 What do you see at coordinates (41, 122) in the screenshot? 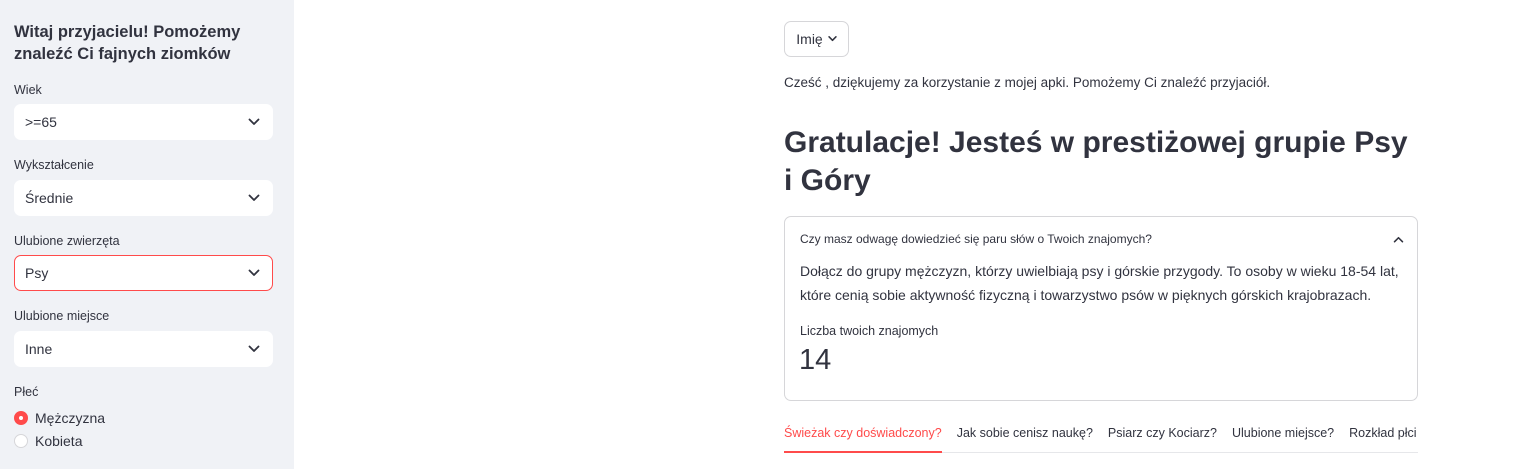
I see `age-select-value: >=65` at bounding box center [41, 122].